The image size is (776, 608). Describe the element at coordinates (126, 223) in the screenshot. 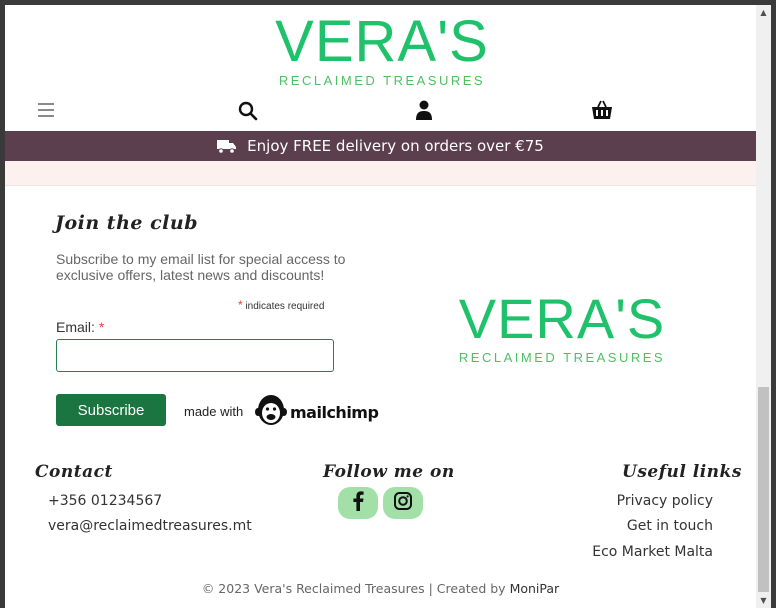

I see `join-club-heading: Join the club` at that location.